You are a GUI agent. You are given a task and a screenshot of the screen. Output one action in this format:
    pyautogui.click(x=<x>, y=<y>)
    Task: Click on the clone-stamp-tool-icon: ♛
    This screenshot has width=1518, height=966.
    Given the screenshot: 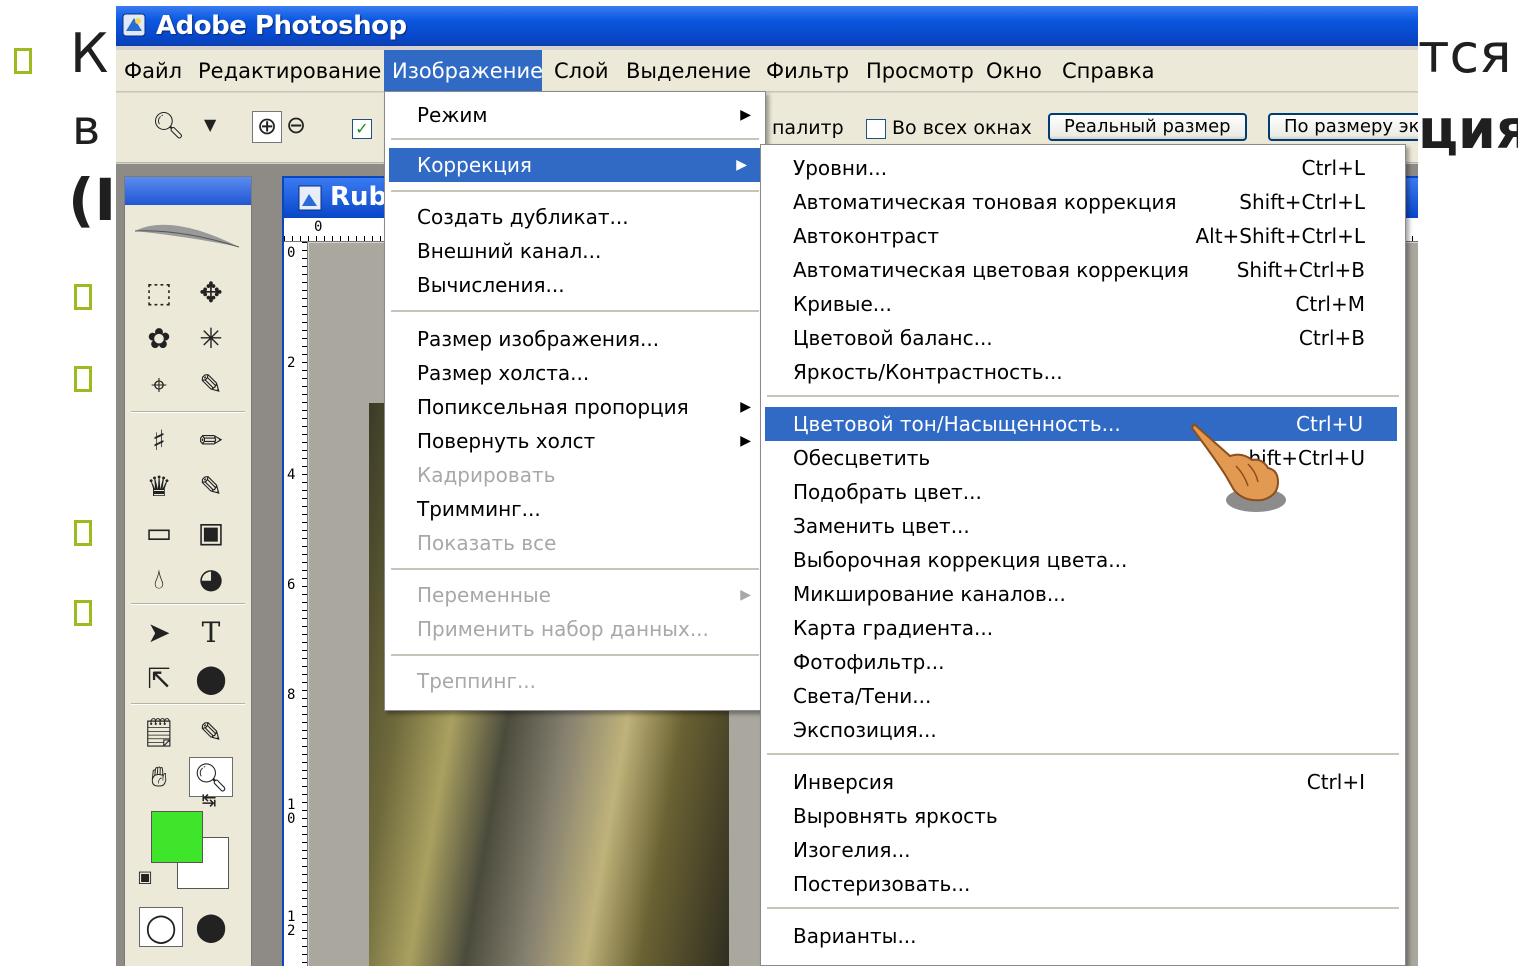 What is the action you would take?
    pyautogui.click(x=159, y=487)
    